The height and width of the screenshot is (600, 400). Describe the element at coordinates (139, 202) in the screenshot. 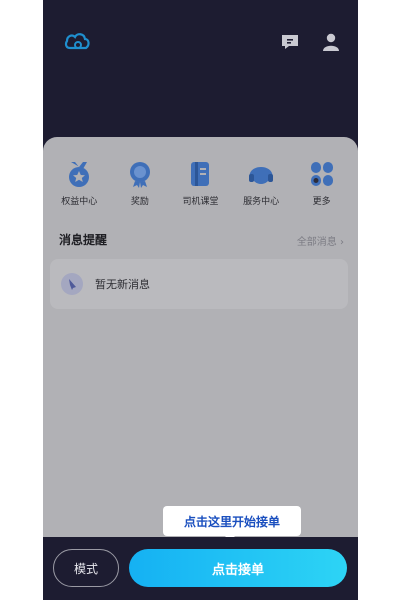

I see `quick-entry-label: 奖励` at that location.